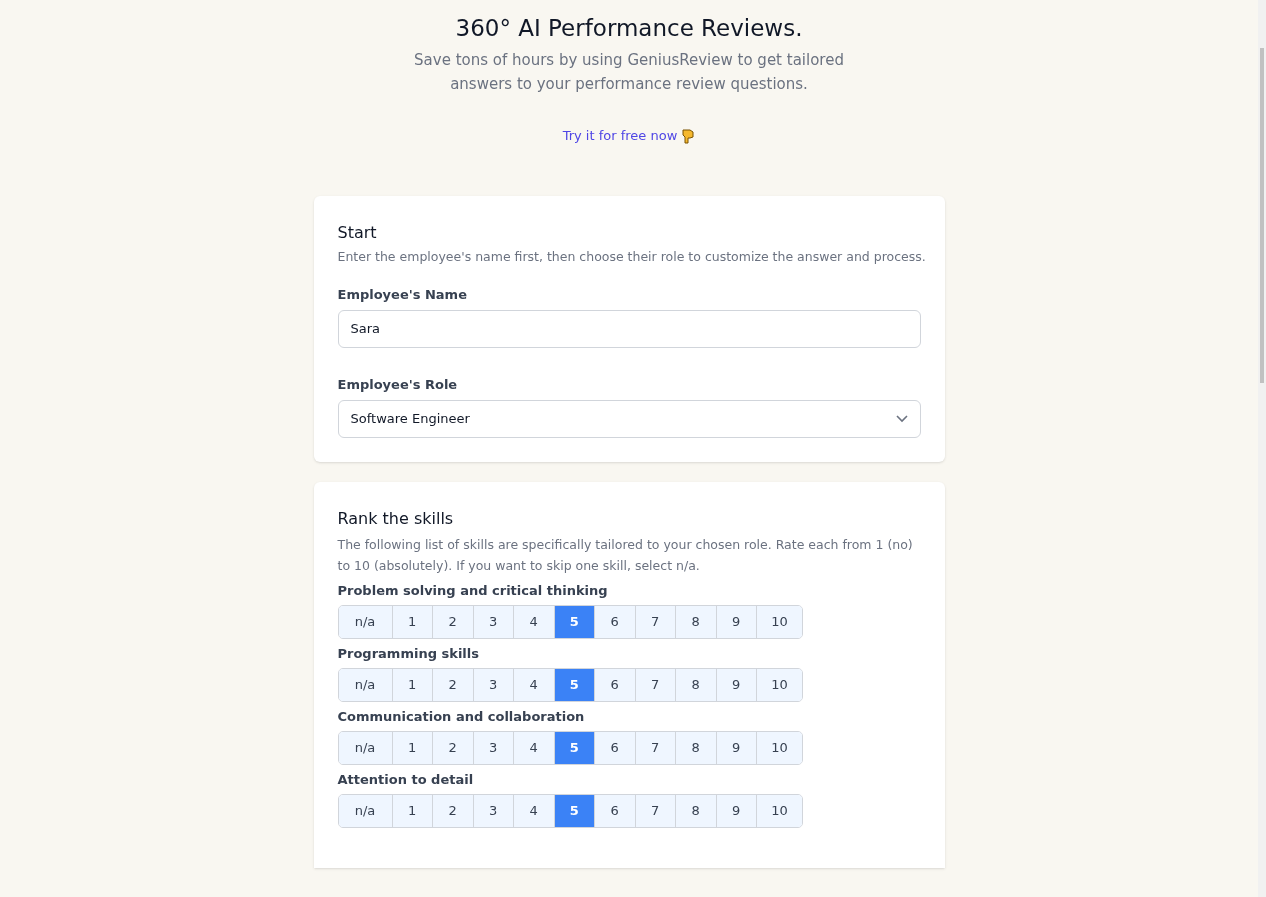 The width and height of the screenshot is (1266, 897). What do you see at coordinates (406, 779) in the screenshot?
I see `skill-label: Attention to detail` at bounding box center [406, 779].